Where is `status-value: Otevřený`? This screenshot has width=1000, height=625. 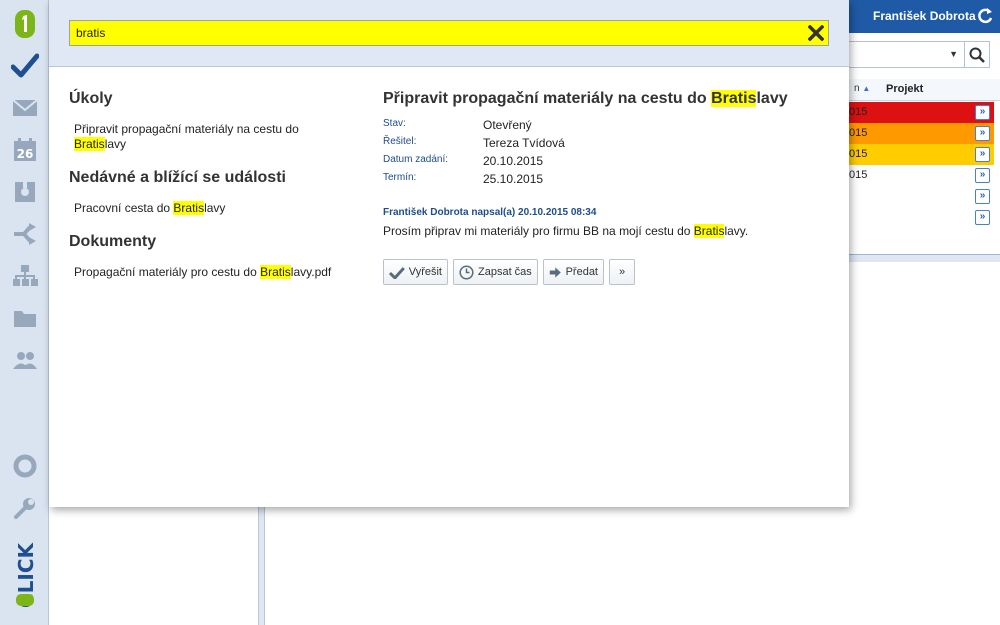 status-value: Otevřený is located at coordinates (507, 125).